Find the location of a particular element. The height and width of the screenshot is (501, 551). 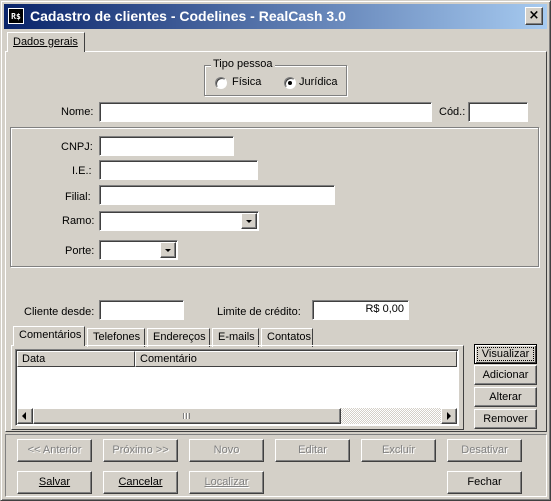

radio-fisica-label: Física is located at coordinates (246, 82).